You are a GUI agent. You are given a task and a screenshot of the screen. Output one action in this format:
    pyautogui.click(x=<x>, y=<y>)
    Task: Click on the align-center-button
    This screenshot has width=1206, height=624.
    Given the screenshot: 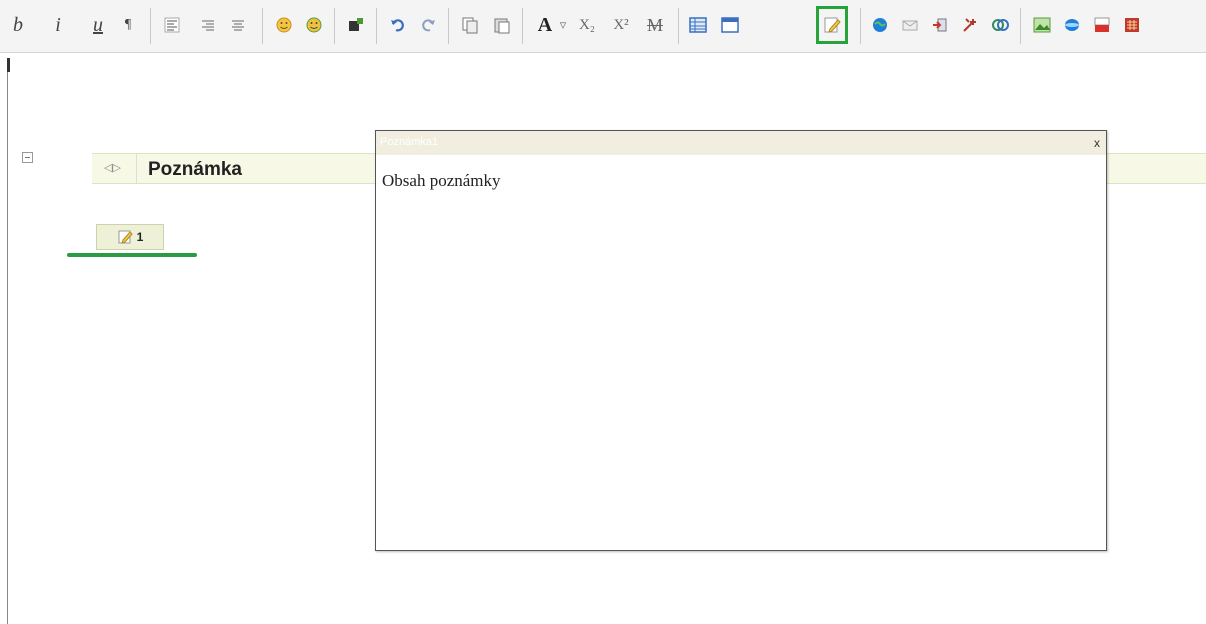 What is the action you would take?
    pyautogui.click(x=238, y=25)
    